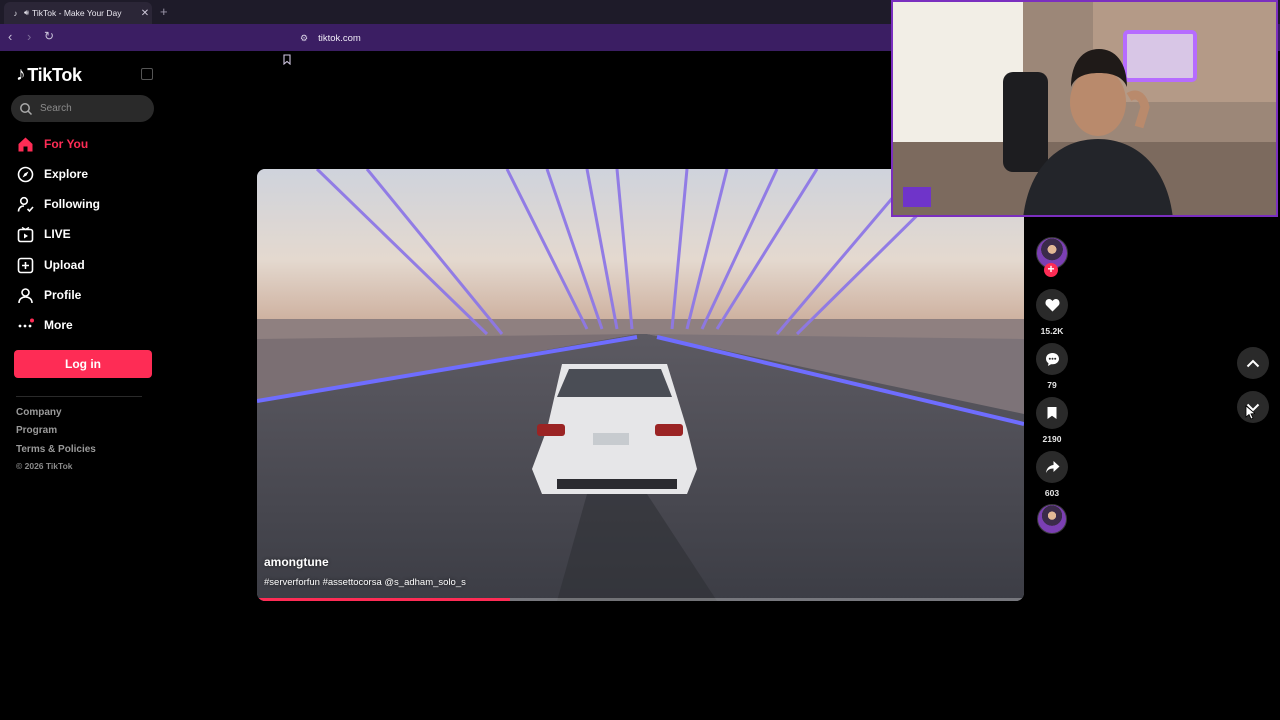  I want to click on previous-video-button, so click(1253, 363).